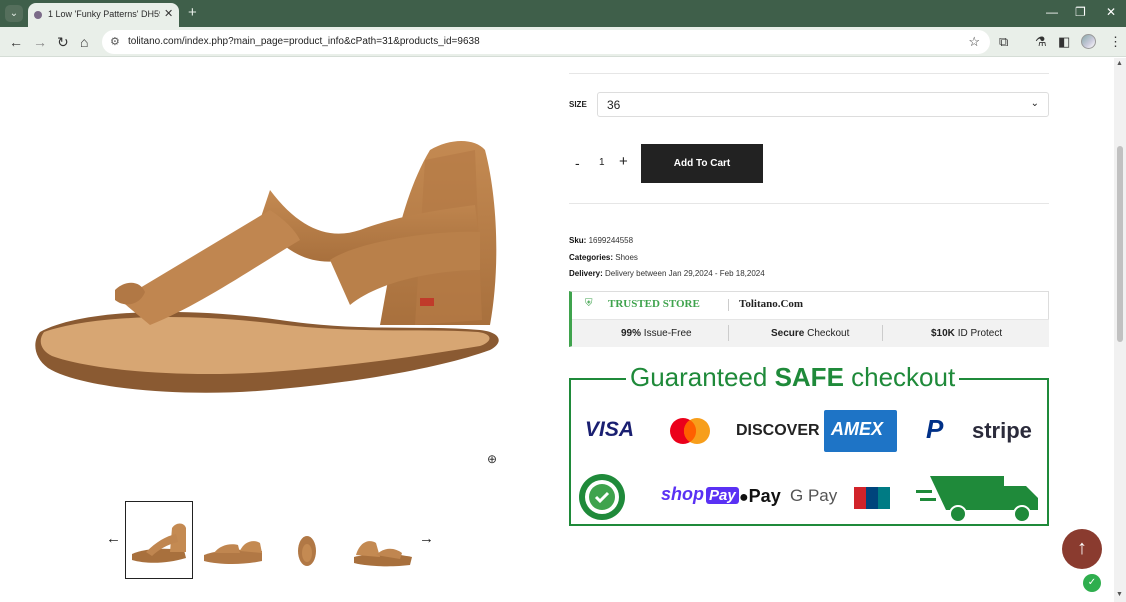 The height and width of the screenshot is (602, 1126). I want to click on apple-pay-logo: ●Pay, so click(760, 496).